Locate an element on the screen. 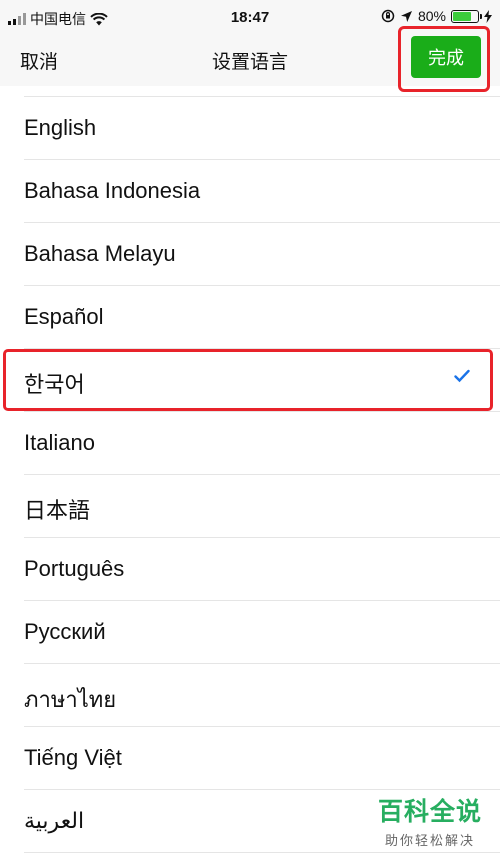 This screenshot has height=854, width=500. location-icon is located at coordinates (406, 16).